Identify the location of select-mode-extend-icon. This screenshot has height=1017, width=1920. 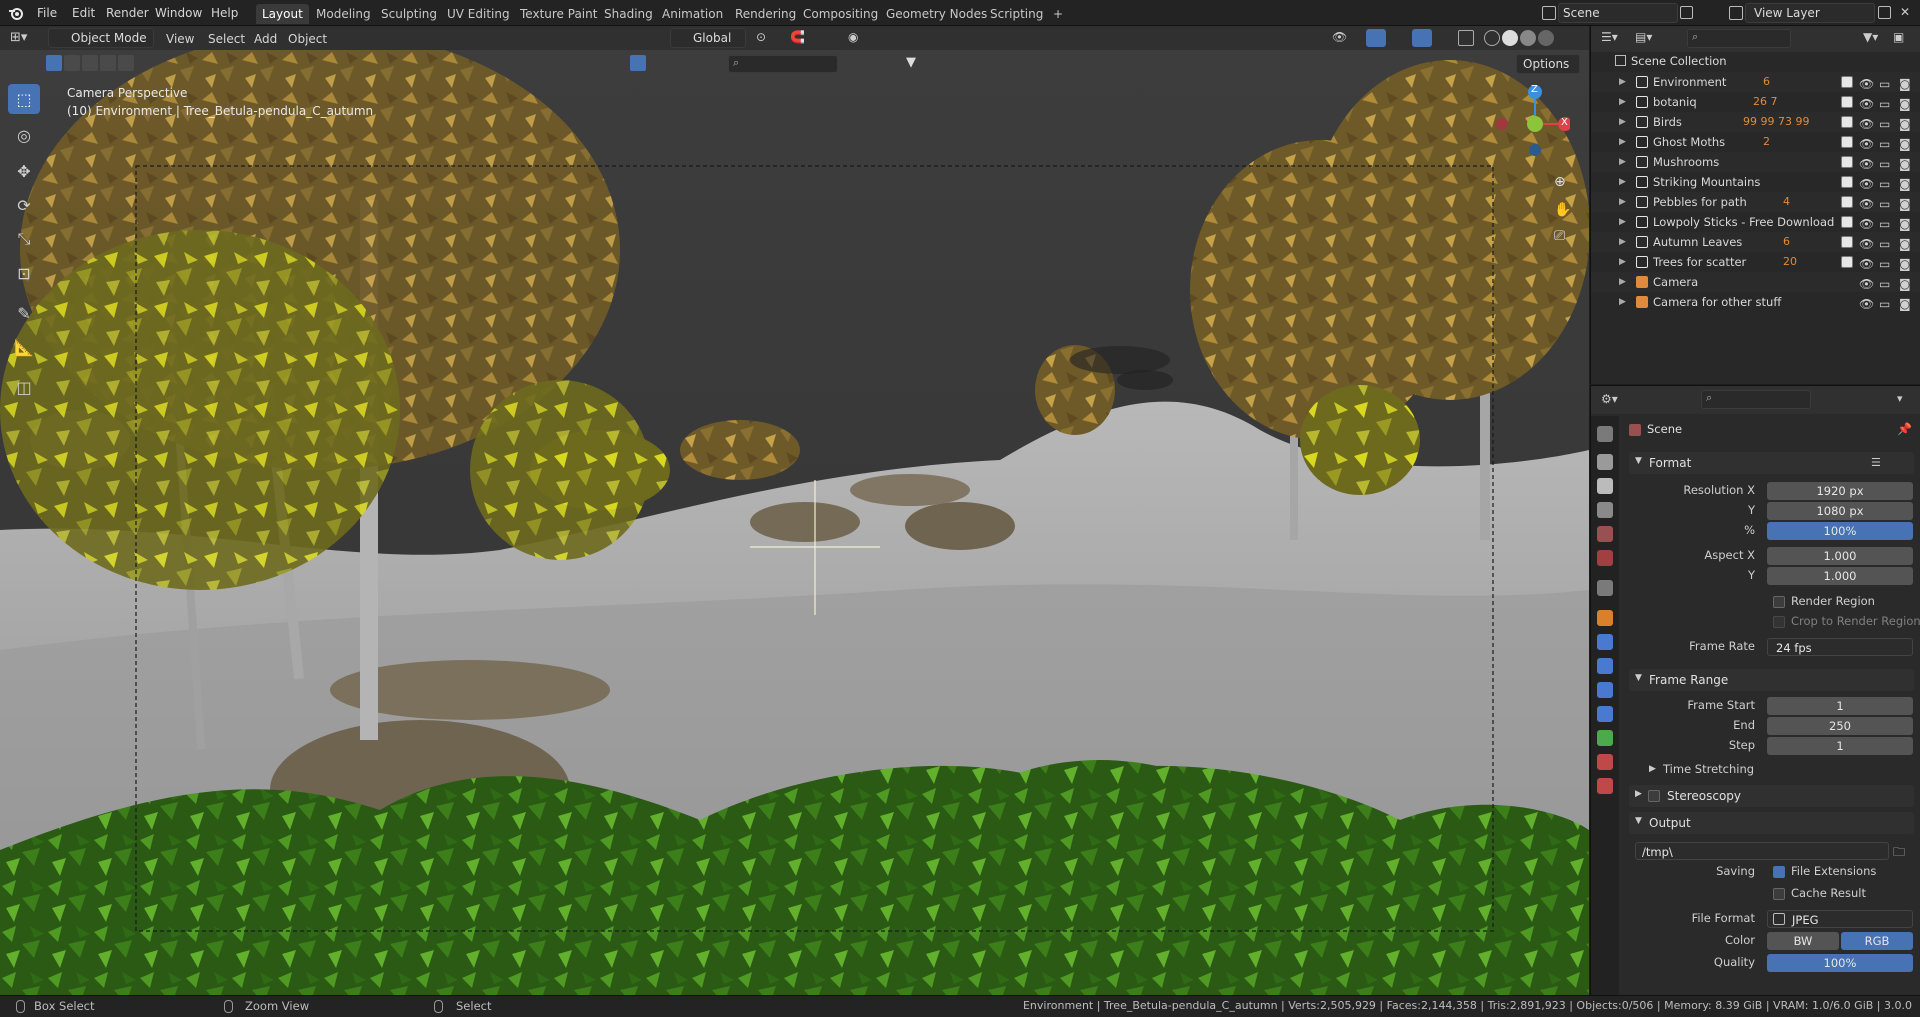
(72, 63).